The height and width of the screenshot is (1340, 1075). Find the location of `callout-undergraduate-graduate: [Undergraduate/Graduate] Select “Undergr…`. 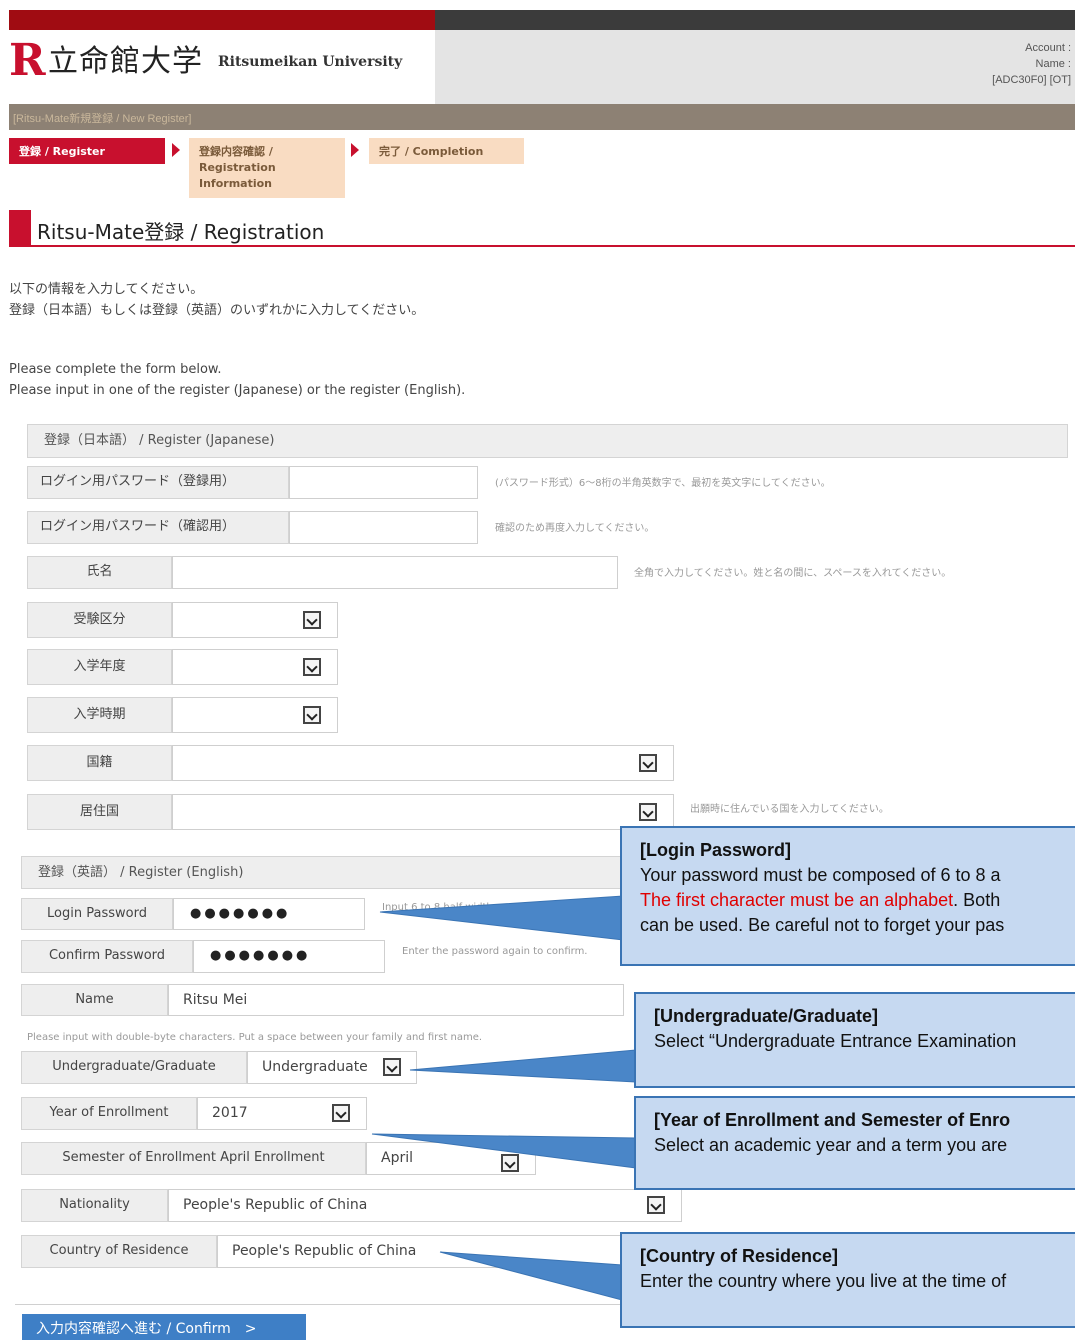

callout-undergraduate-graduate: [Undergraduate/Graduate] Select “Undergr… is located at coordinates (854, 1040).